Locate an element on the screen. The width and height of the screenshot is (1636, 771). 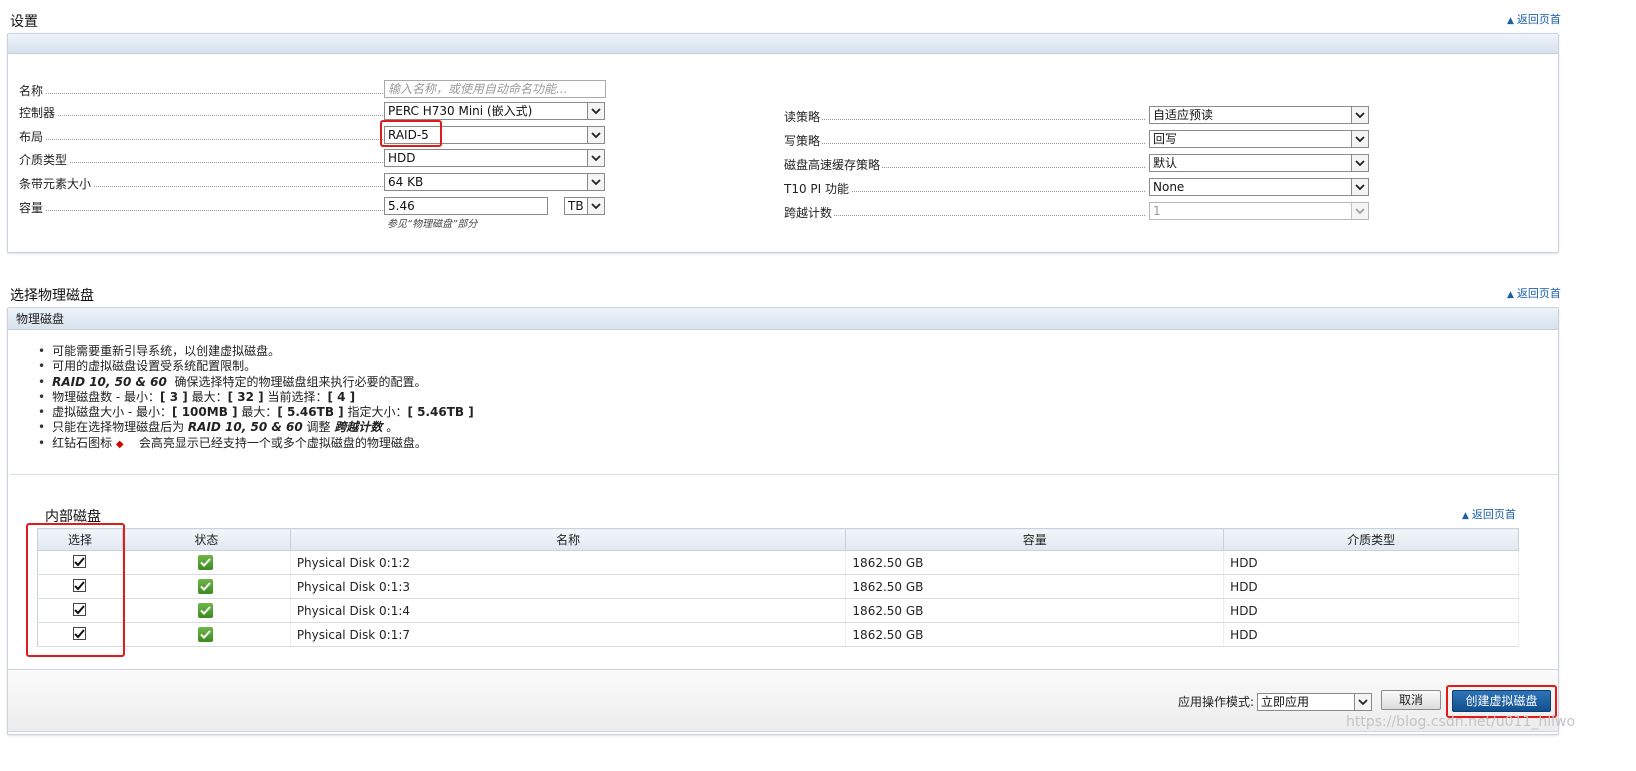
column-header-name: 名称 is located at coordinates (568, 539).